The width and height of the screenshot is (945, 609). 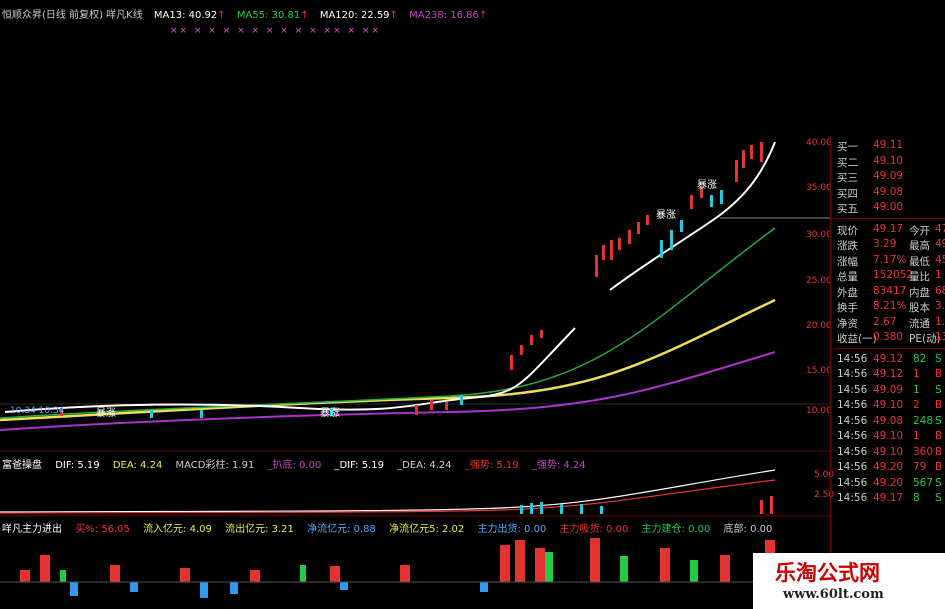 What do you see at coordinates (330, 413) in the screenshot?
I see `signal-label-4: 暴涨` at bounding box center [330, 413].